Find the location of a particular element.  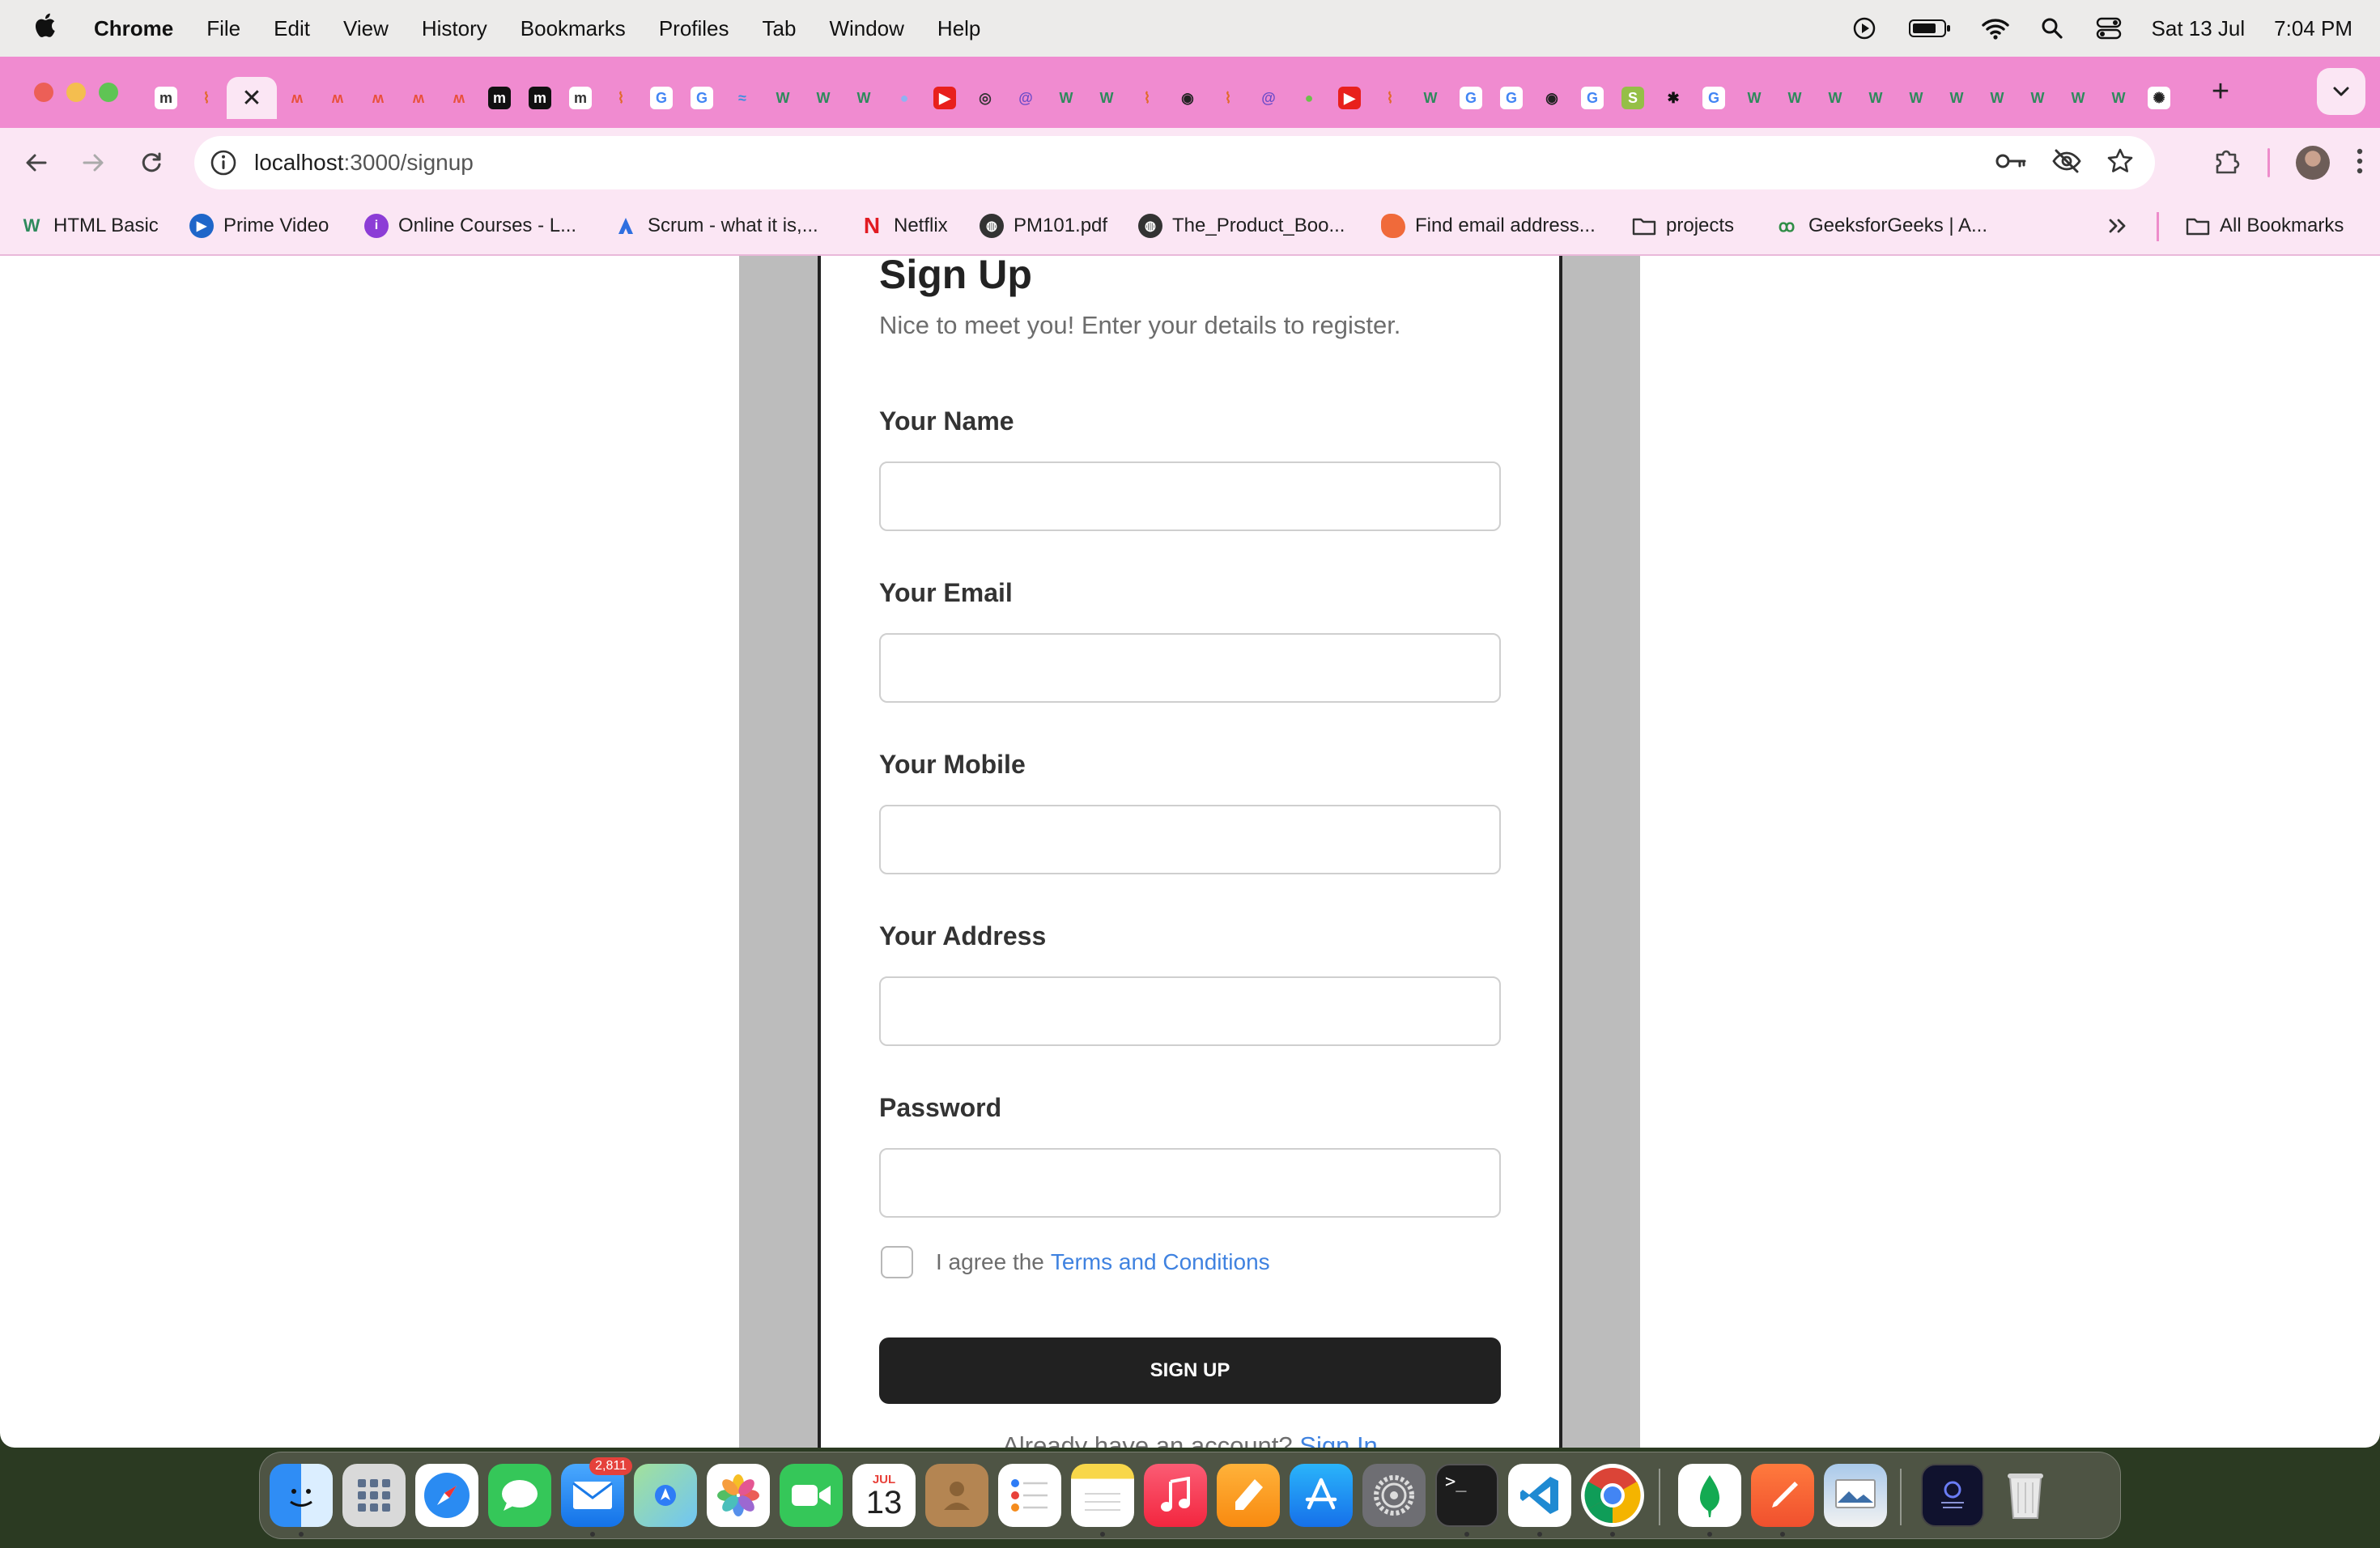

browser-tab: ◉ is located at coordinates (1552, 98).